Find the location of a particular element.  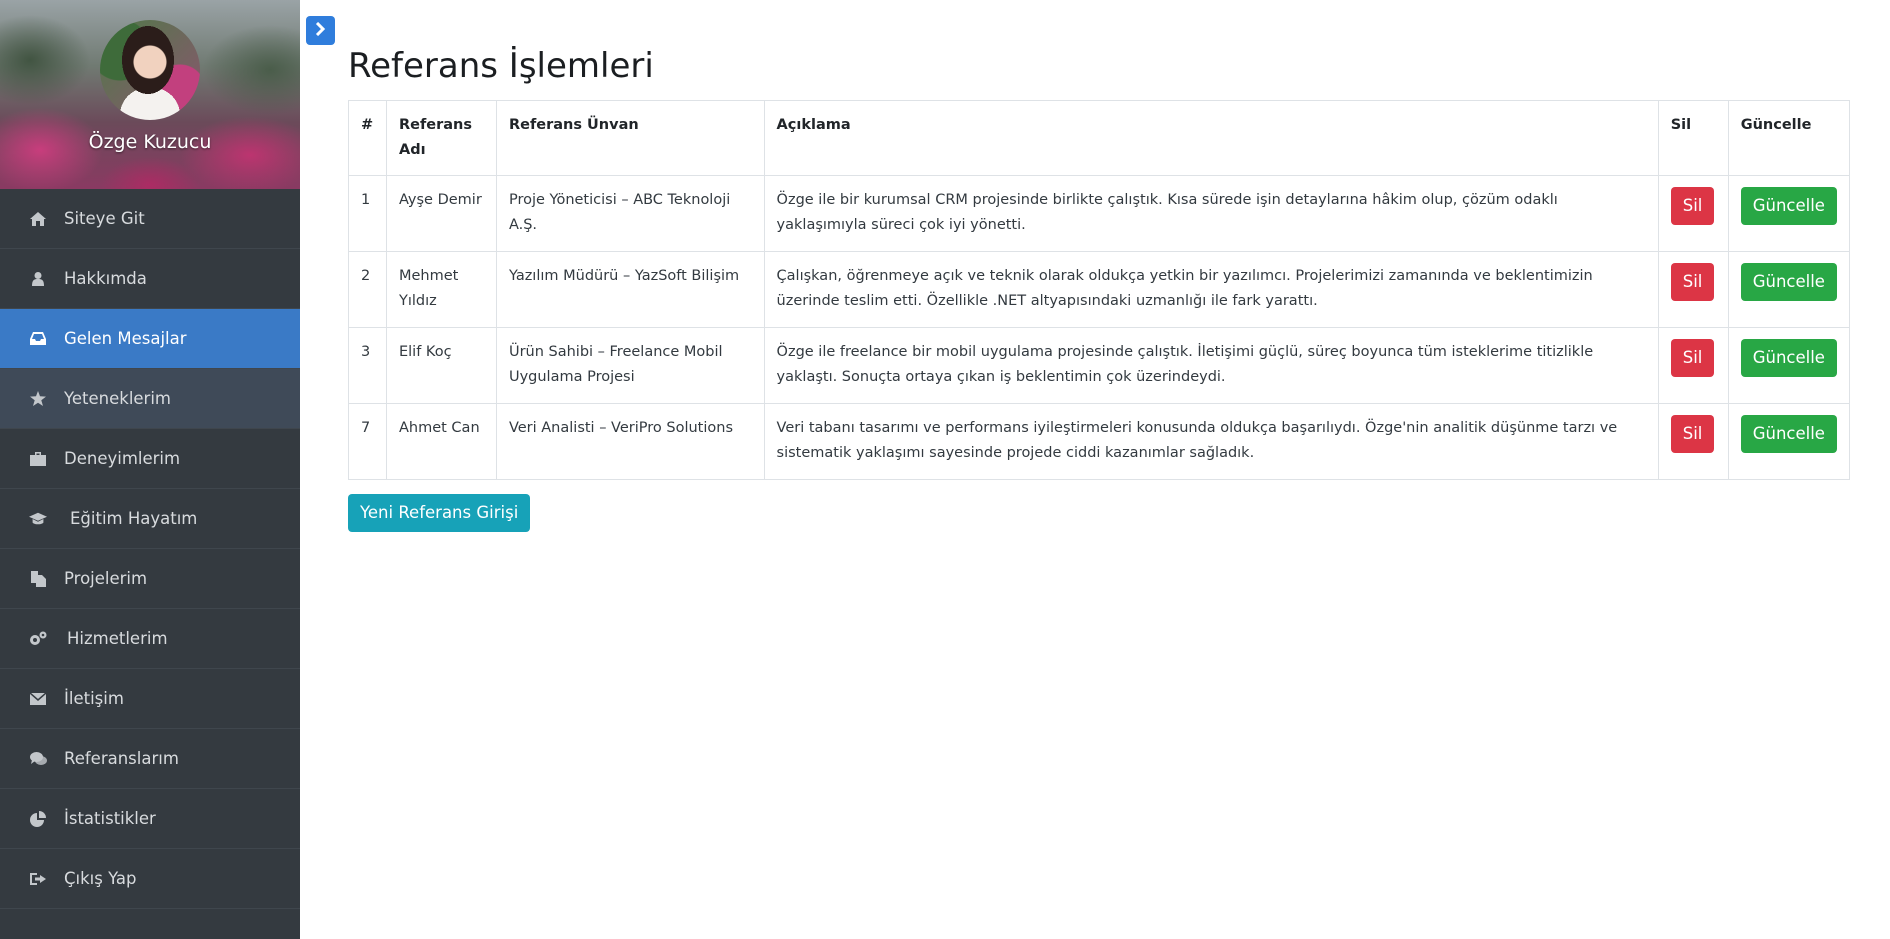

sidebar-item-cikis-yap: Çıkış Yap is located at coordinates (150, 879).